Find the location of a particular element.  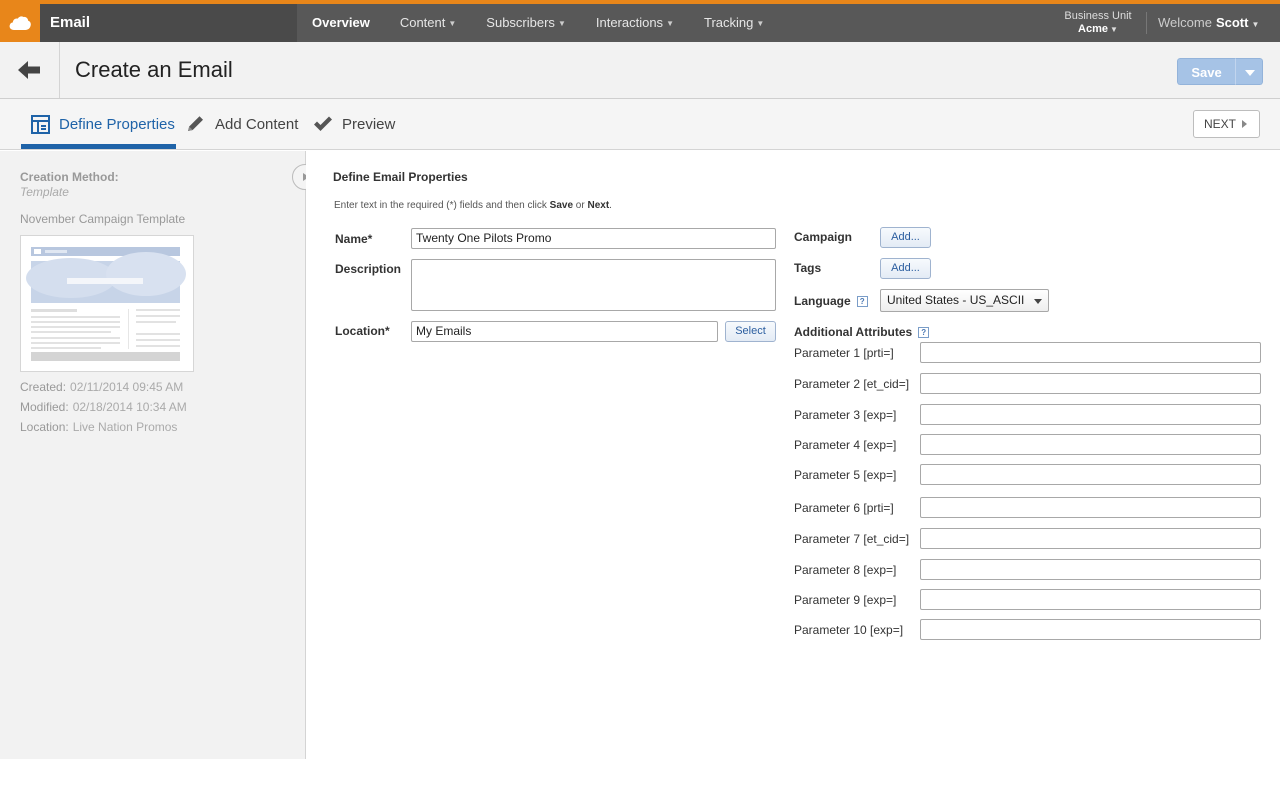

creation-method-value: Template is located at coordinates (44, 192).